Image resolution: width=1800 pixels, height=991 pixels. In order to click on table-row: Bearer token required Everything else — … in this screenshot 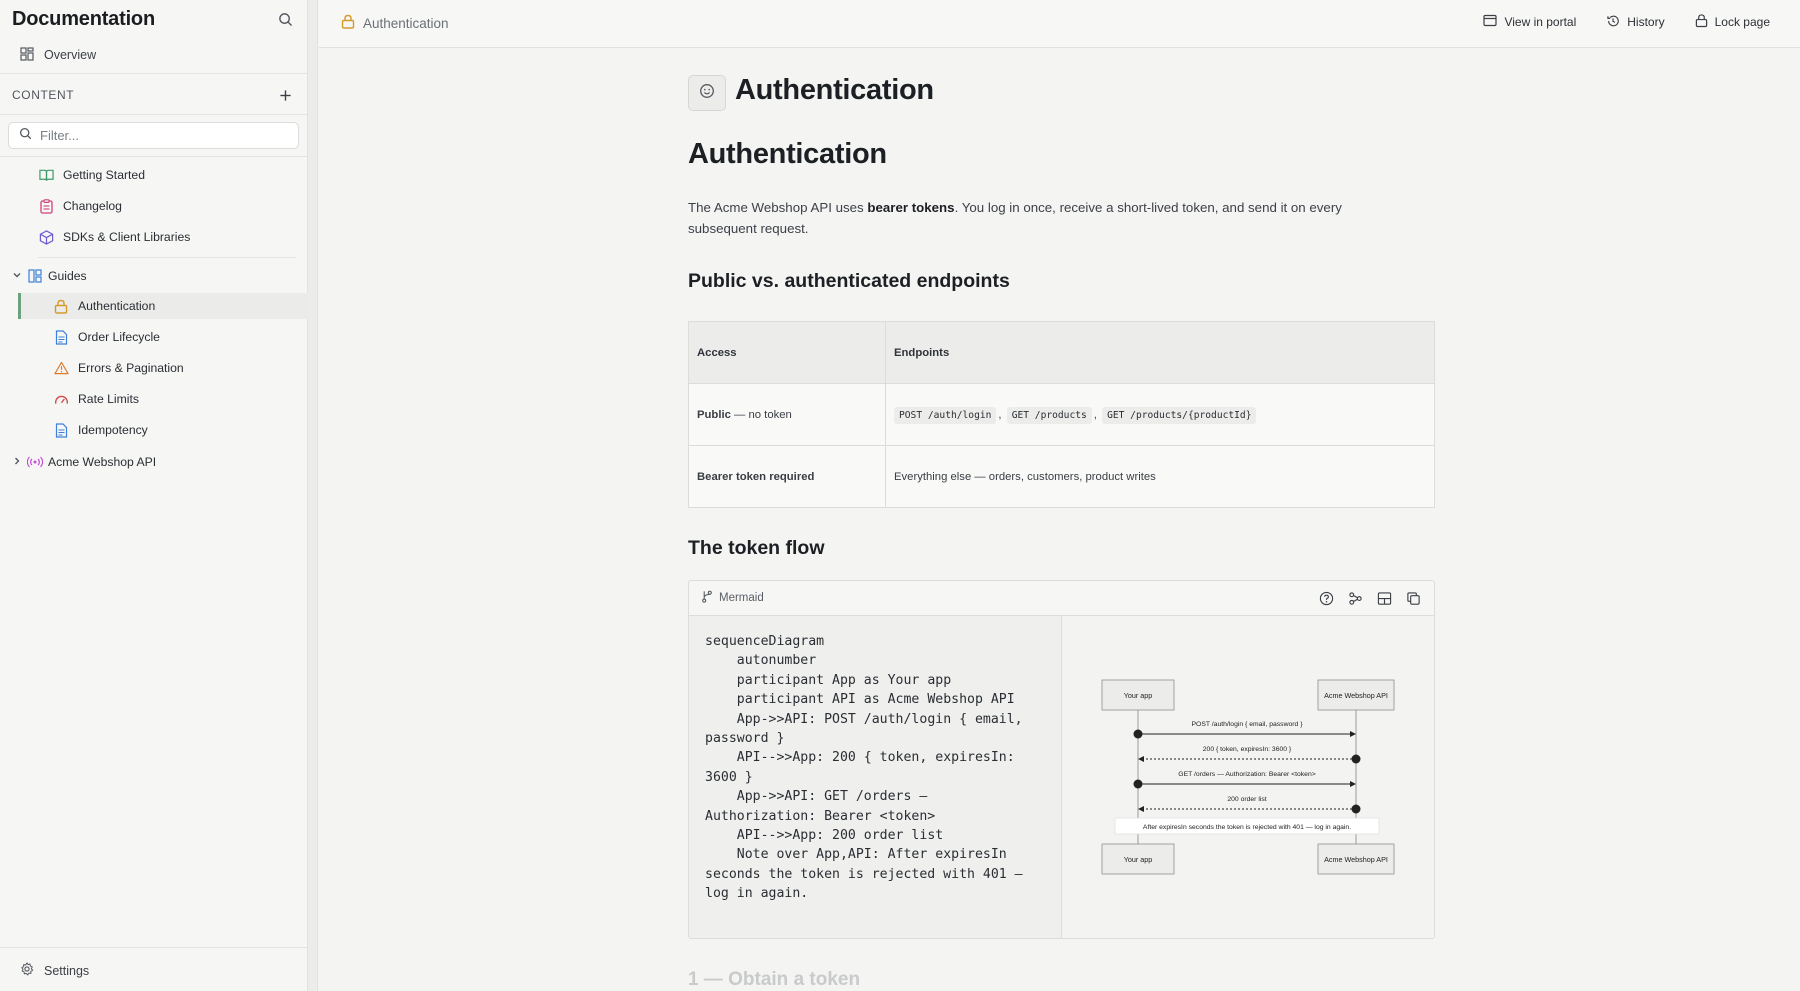, I will do `click(1061, 476)`.